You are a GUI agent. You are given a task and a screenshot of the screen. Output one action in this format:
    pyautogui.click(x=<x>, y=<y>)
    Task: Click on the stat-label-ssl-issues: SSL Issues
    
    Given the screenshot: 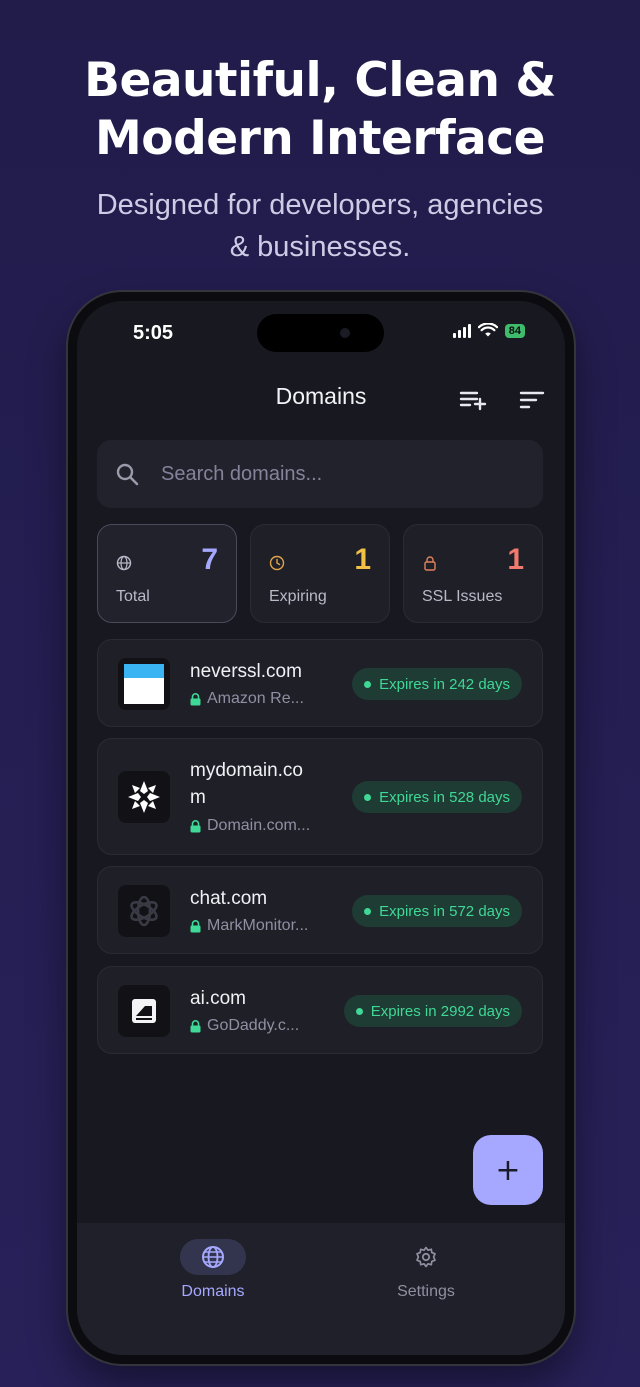 What is the action you would take?
    pyautogui.click(x=462, y=596)
    